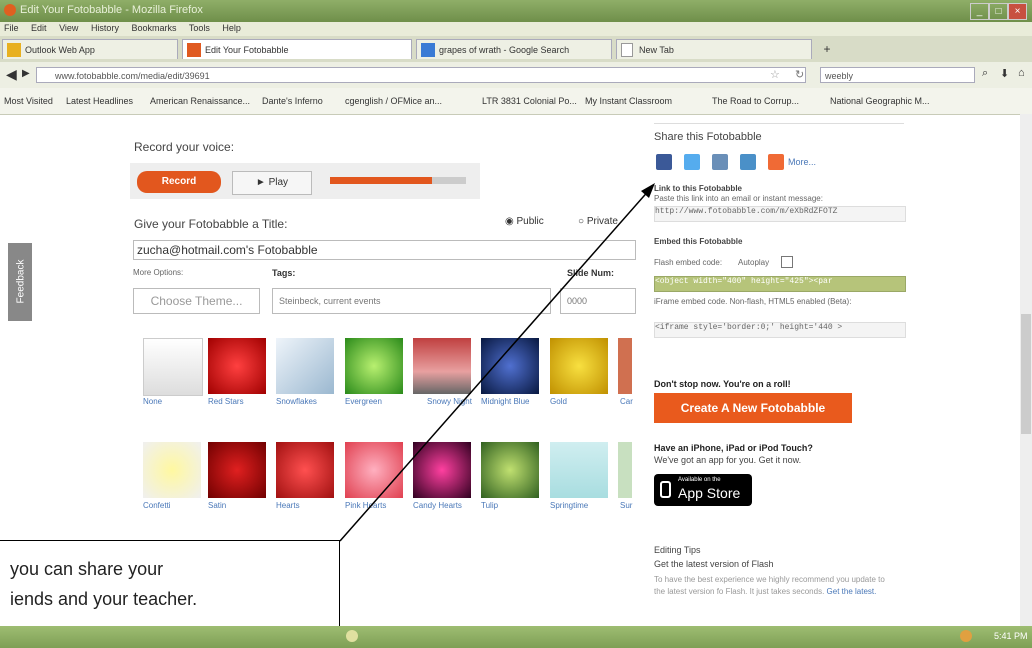 This screenshot has width=1032, height=648. What do you see at coordinates (352, 636) in the screenshot?
I see `taskbar-icon` at bounding box center [352, 636].